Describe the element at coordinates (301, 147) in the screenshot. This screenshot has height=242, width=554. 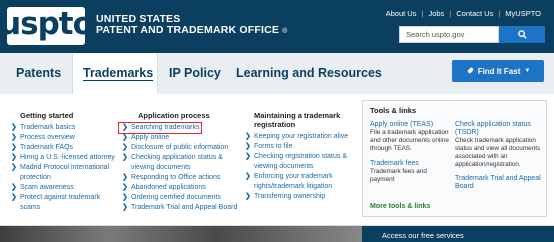
I see `menu-item: ❯ Forms to file` at that location.